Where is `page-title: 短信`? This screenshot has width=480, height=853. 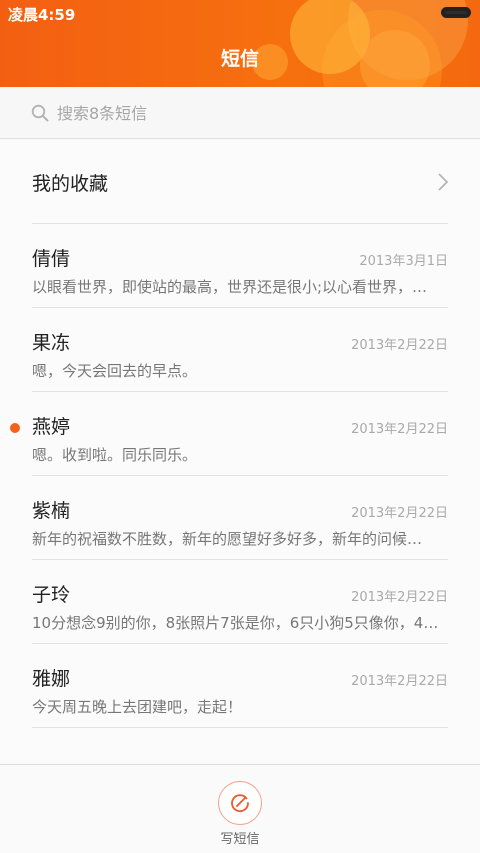
page-title: 短信 is located at coordinates (239, 59).